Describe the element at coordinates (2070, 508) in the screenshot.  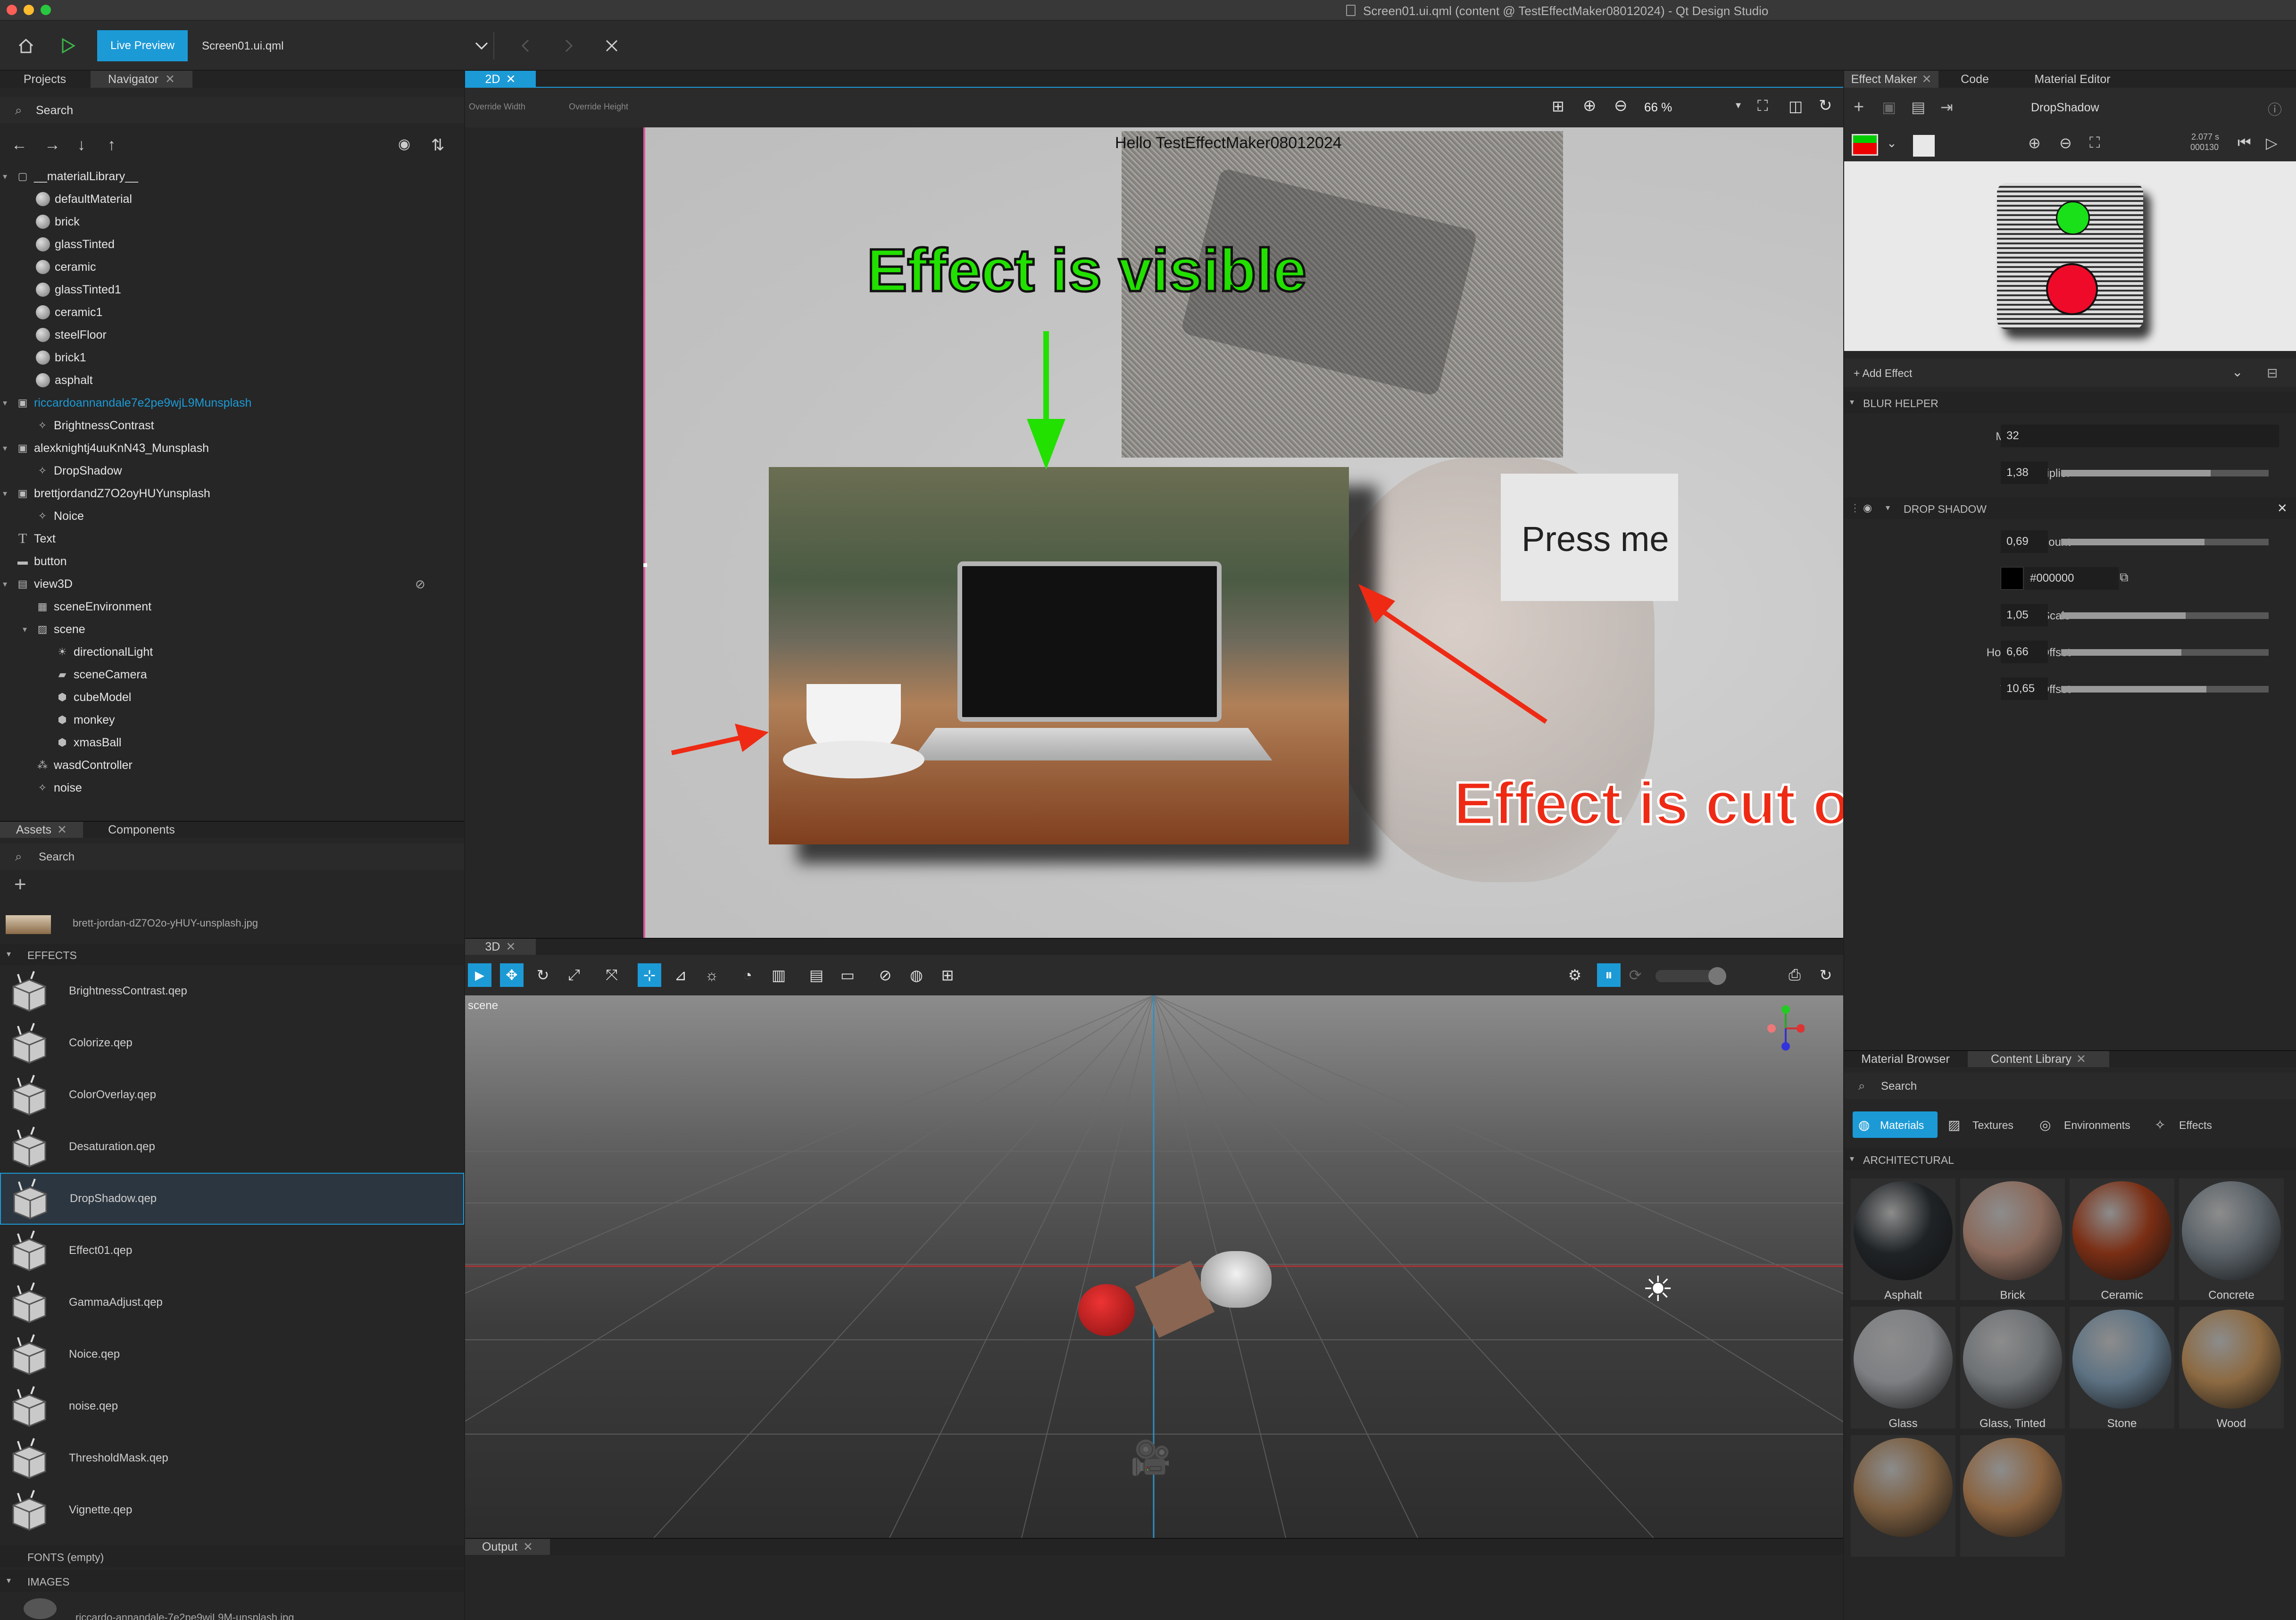
I see `drop-shadow-section: ⋮ ◉ ▾ DROP SHADOW ✕` at that location.